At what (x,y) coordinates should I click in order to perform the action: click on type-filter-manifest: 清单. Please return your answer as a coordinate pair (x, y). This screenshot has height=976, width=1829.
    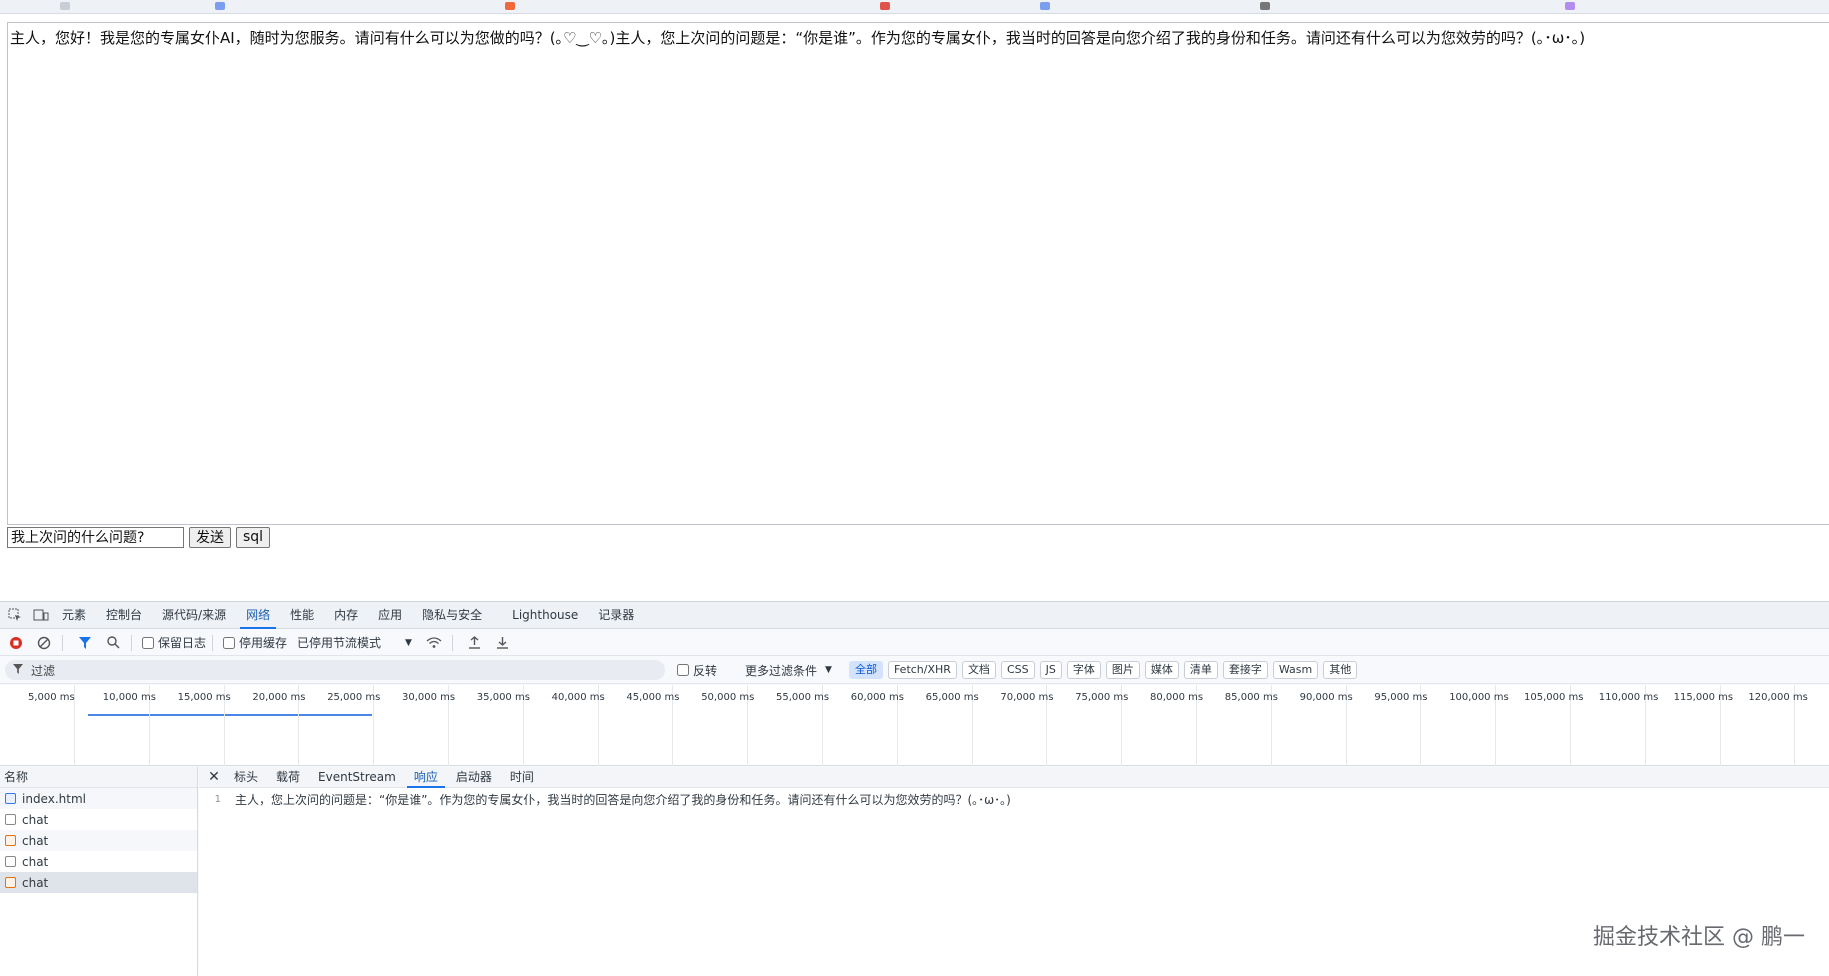
    Looking at the image, I should click on (1201, 670).